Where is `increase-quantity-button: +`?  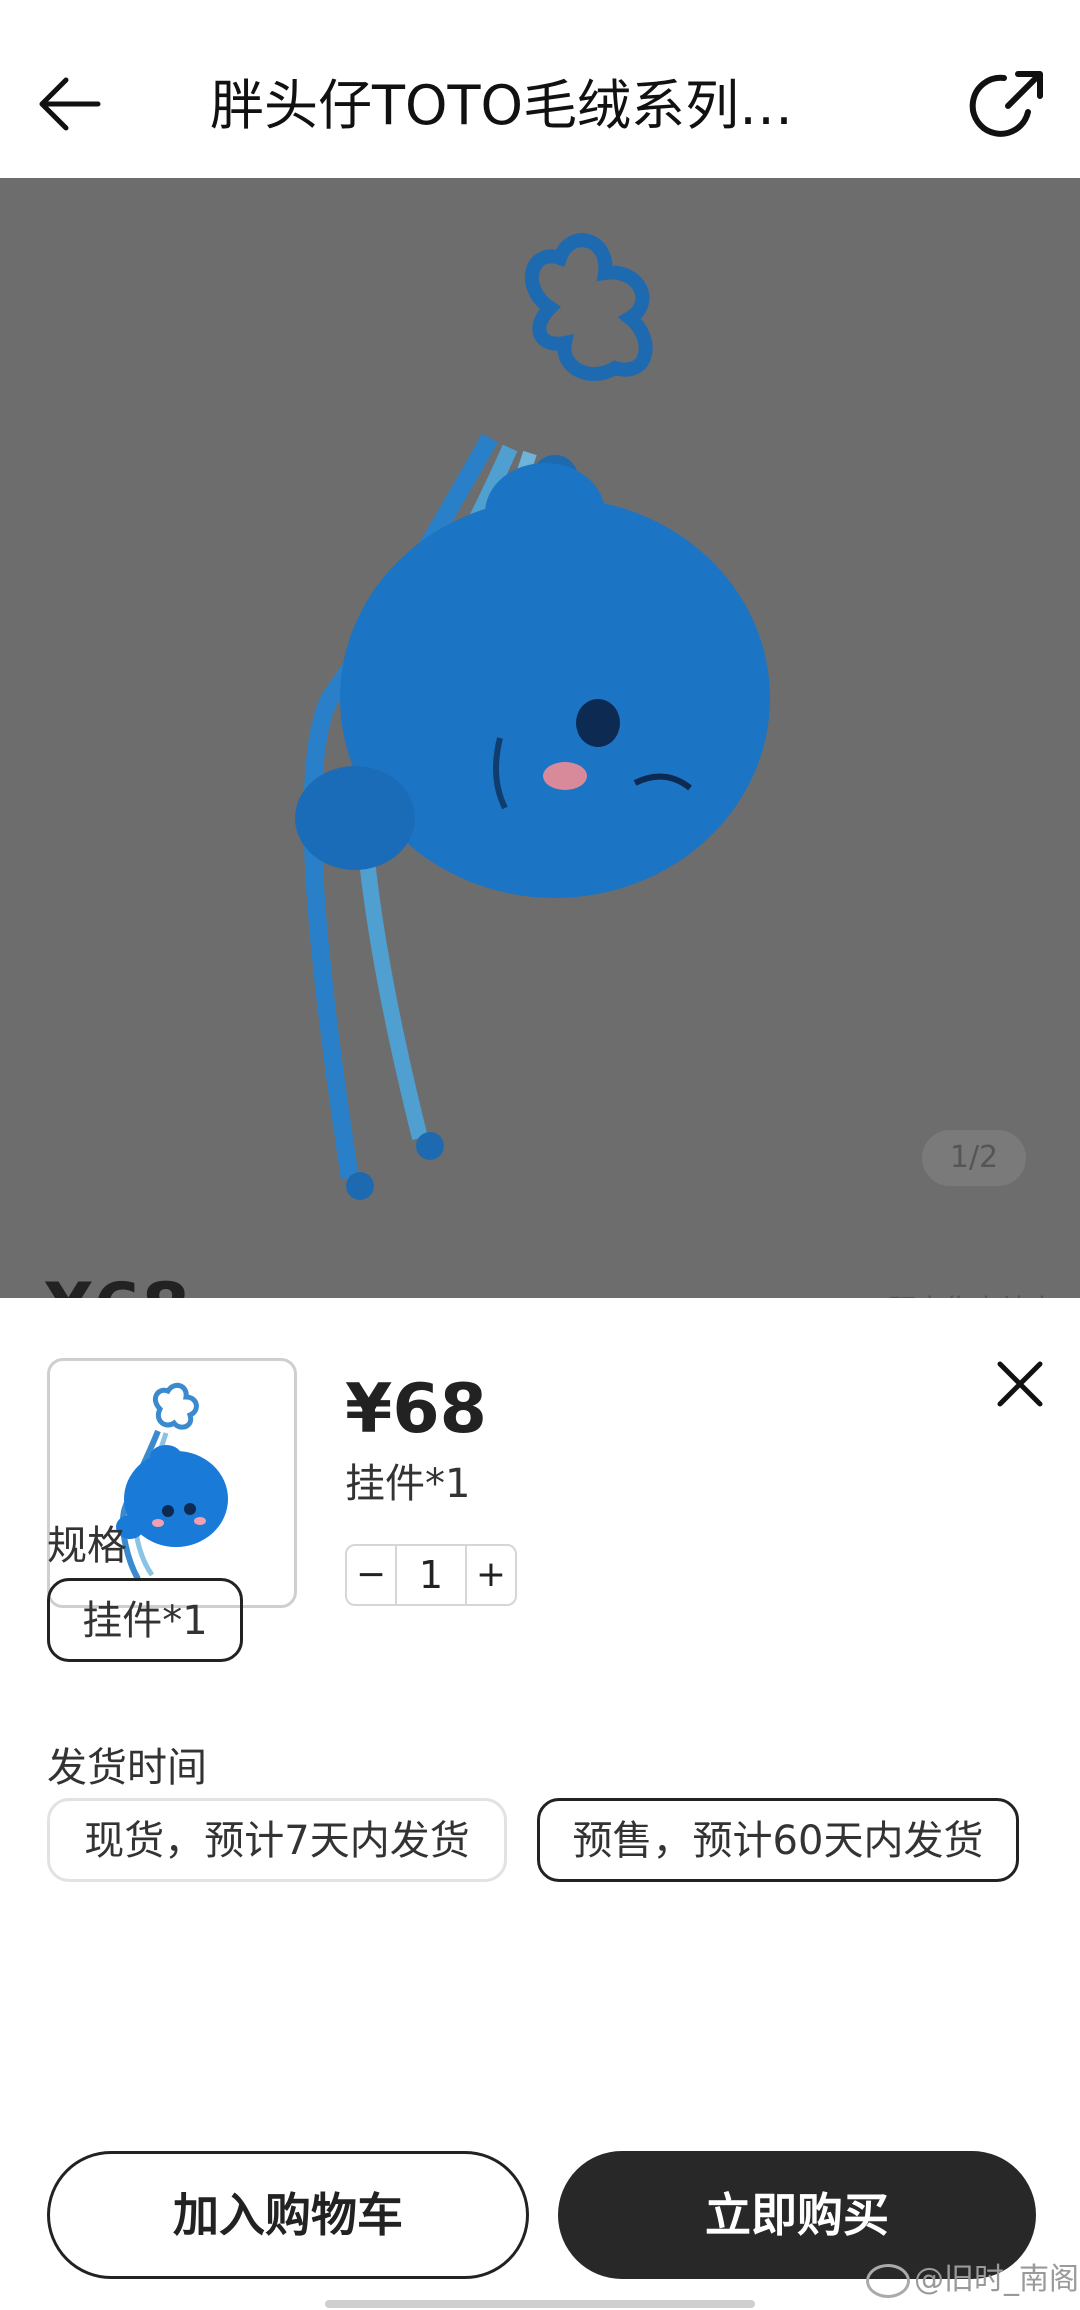
increase-quantity-button: + is located at coordinates (491, 1575).